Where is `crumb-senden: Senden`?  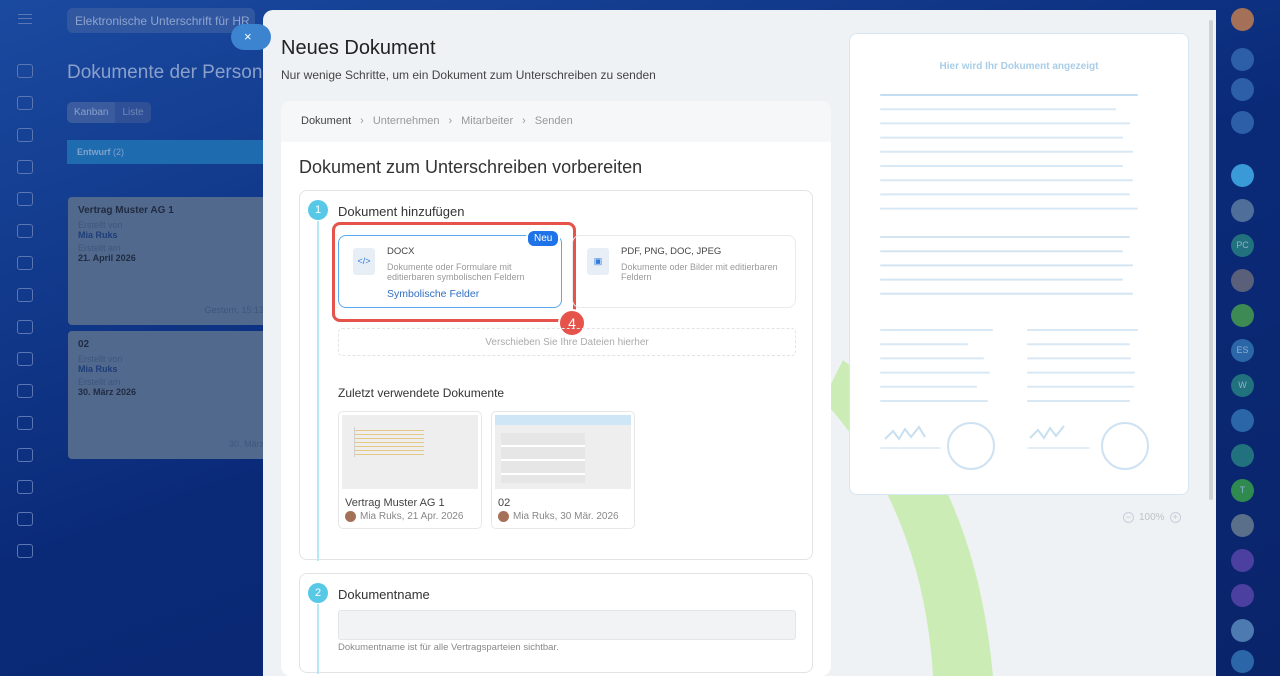
crumb-senden: Senden is located at coordinates (553, 121).